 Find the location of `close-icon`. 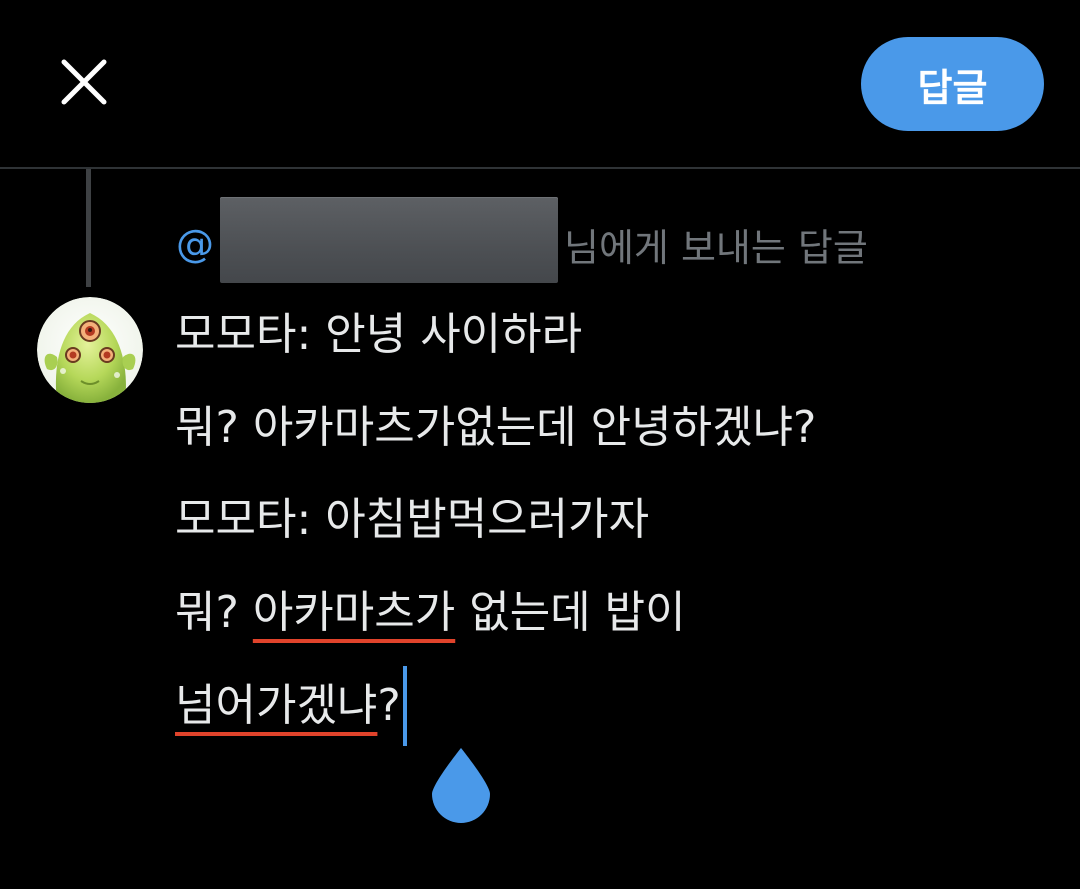

close-icon is located at coordinates (84, 82).